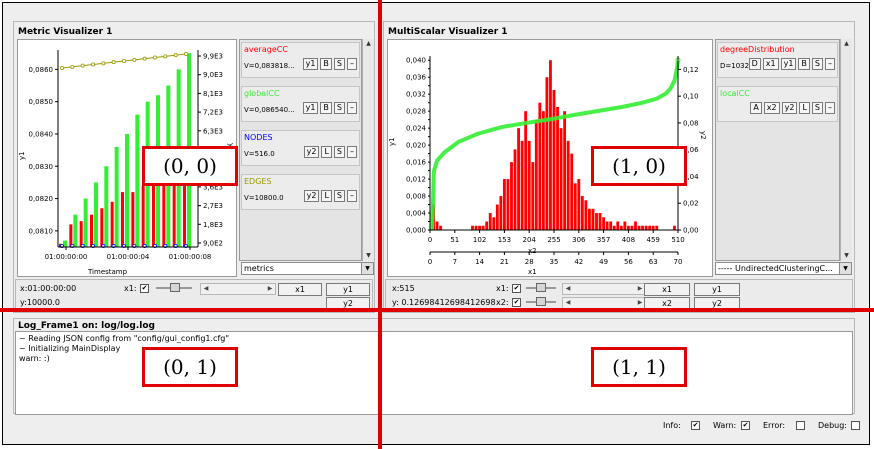 Image resolution: width=874 pixels, height=449 pixels. I want to click on metric-y1-button: y1, so click(348, 289).